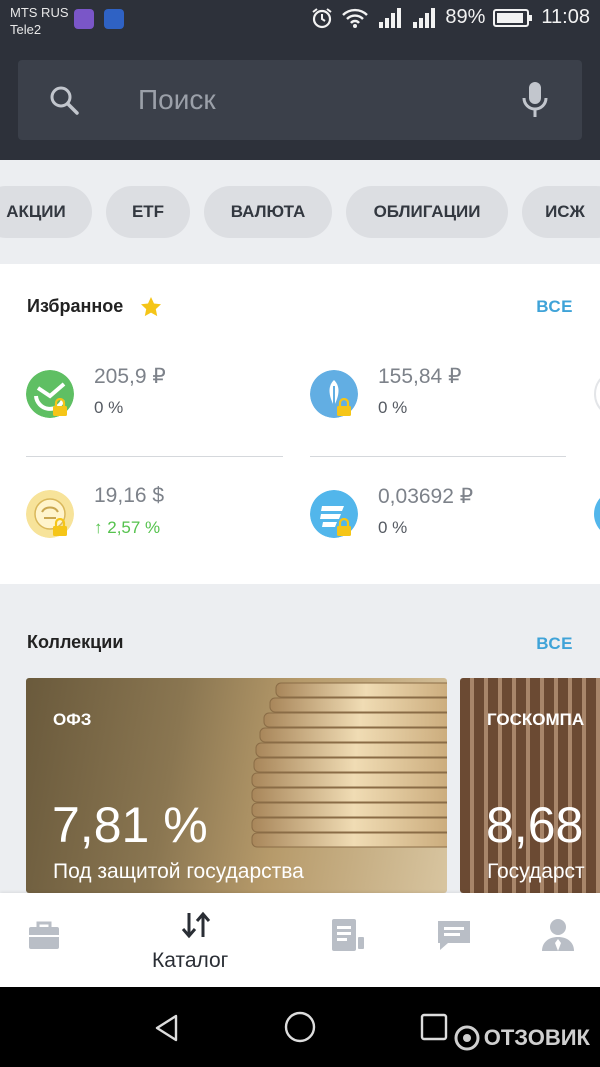 Image resolution: width=600 pixels, height=1067 pixels. What do you see at coordinates (390, 17) in the screenshot?
I see `signal-icon` at bounding box center [390, 17].